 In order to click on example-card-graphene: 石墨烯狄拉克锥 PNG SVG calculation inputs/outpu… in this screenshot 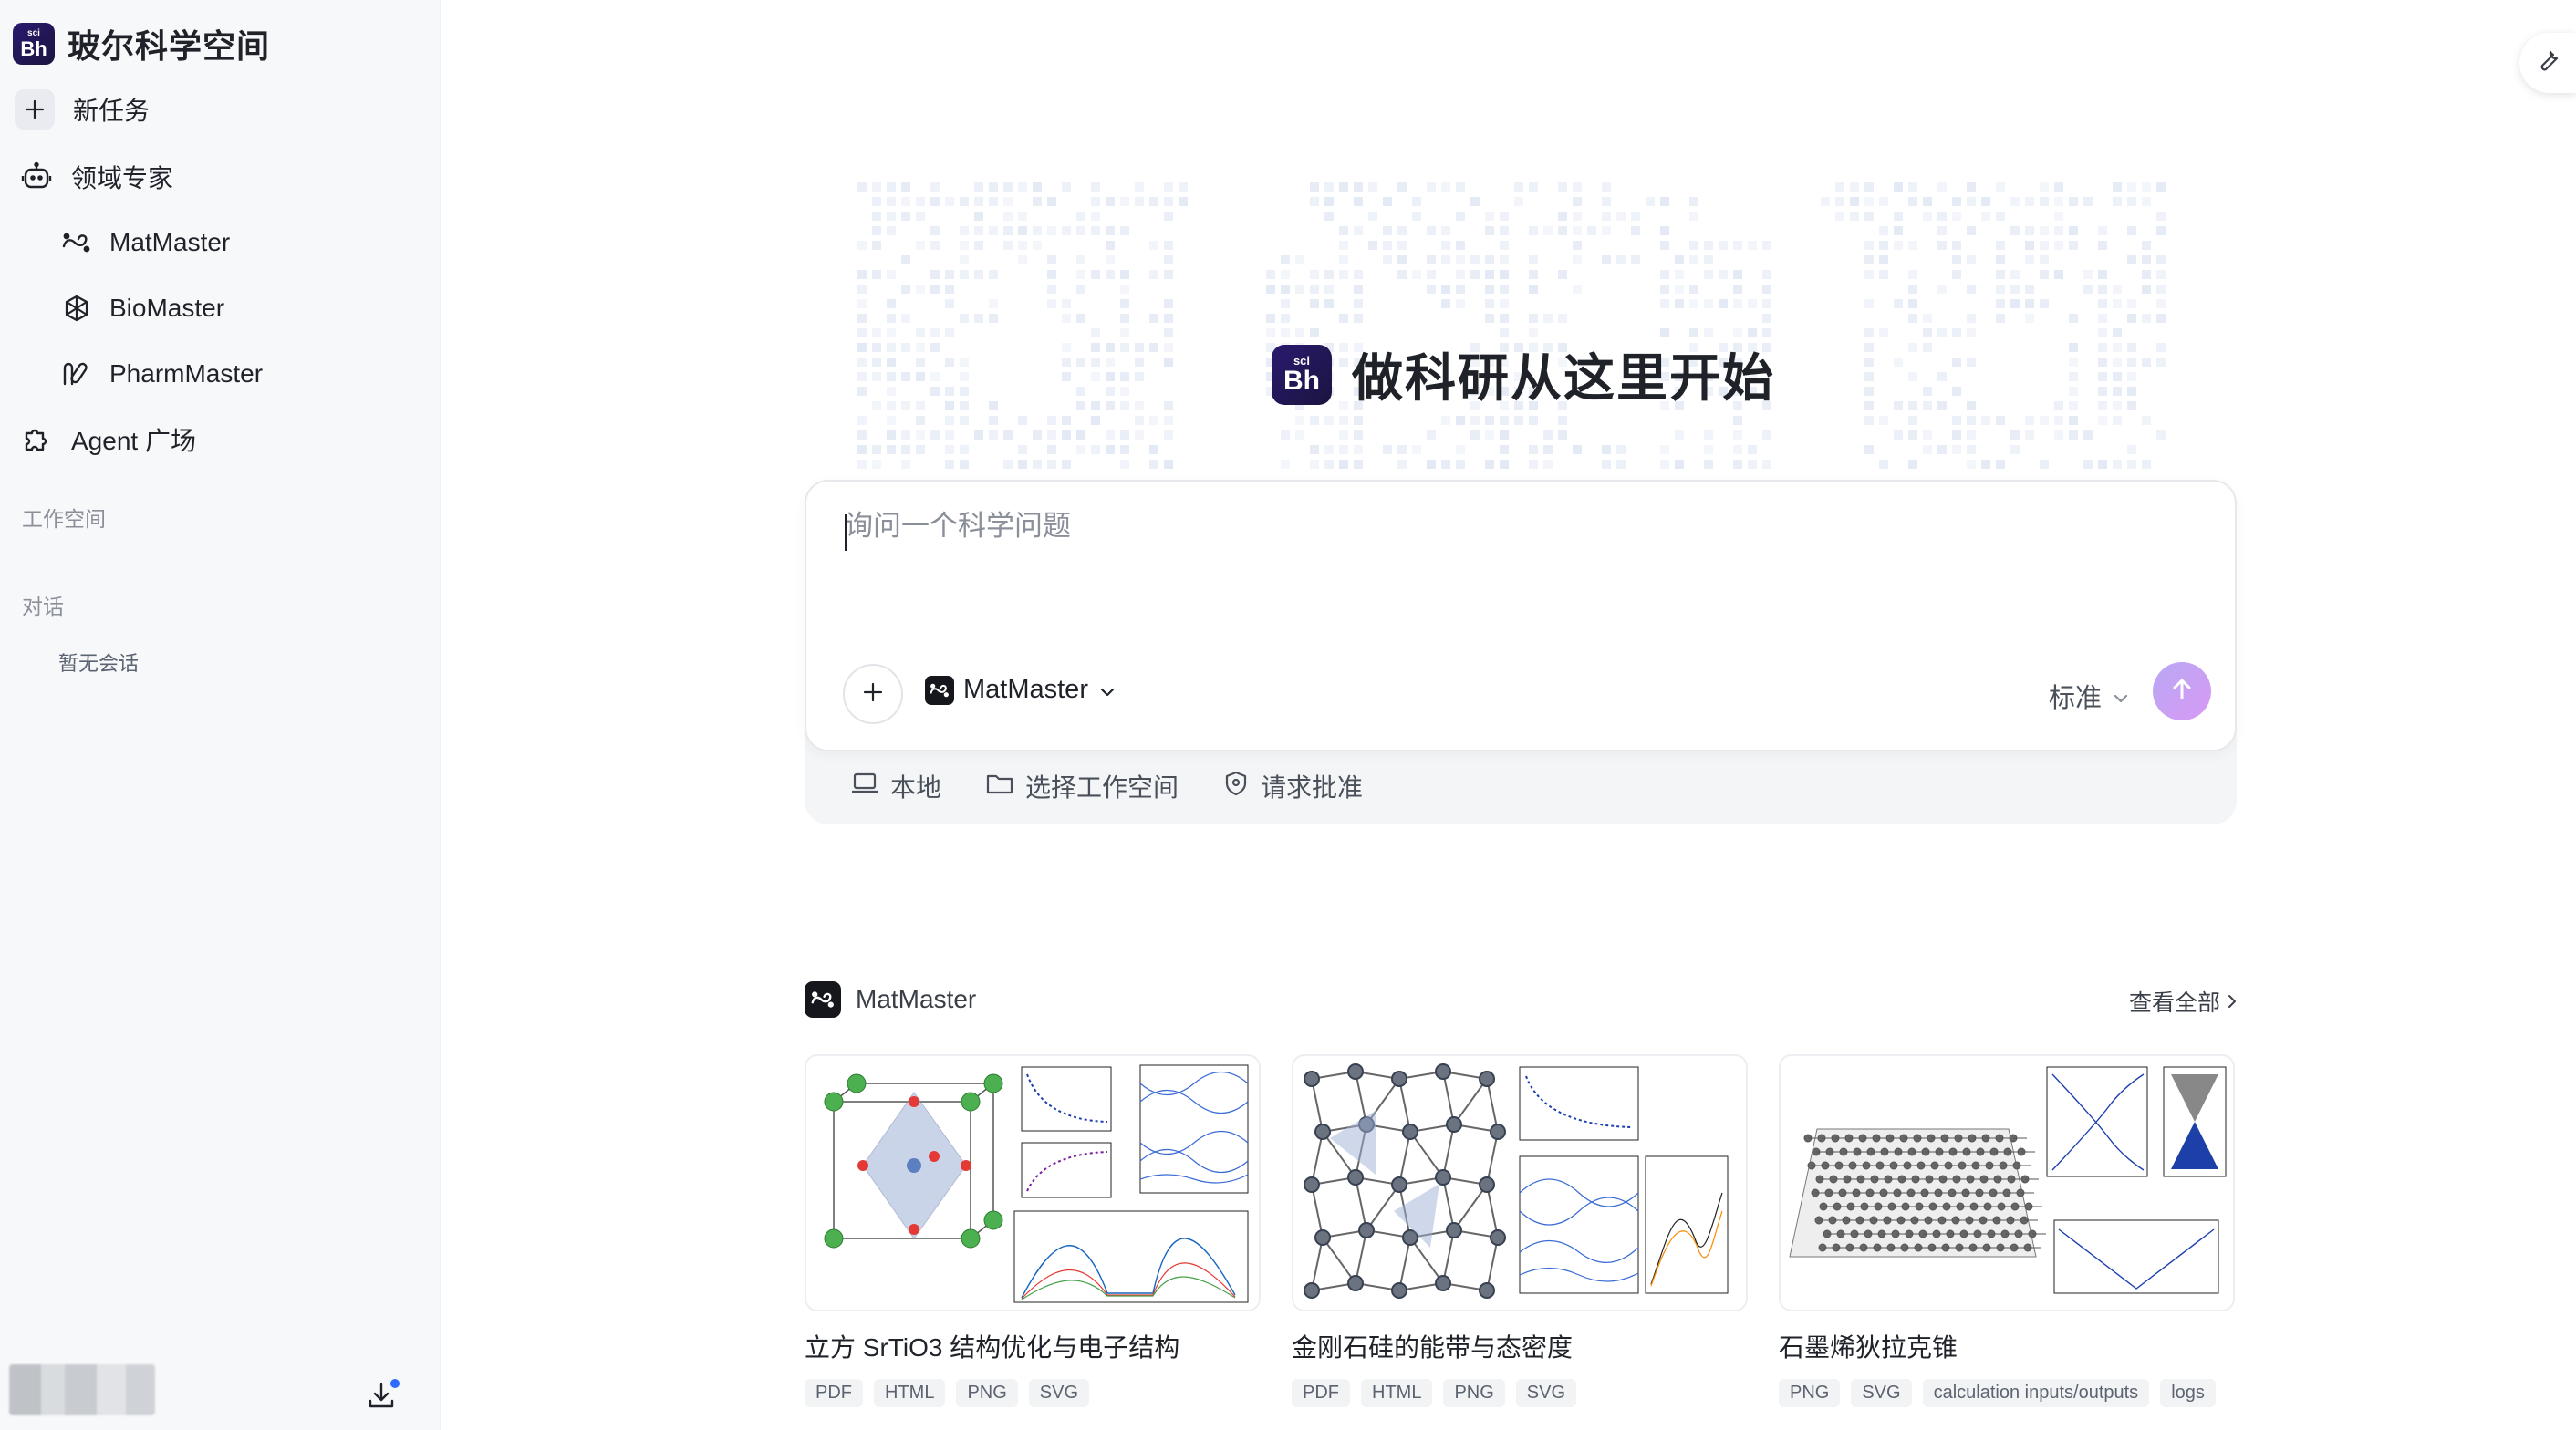, I will do `click(2007, 1231)`.